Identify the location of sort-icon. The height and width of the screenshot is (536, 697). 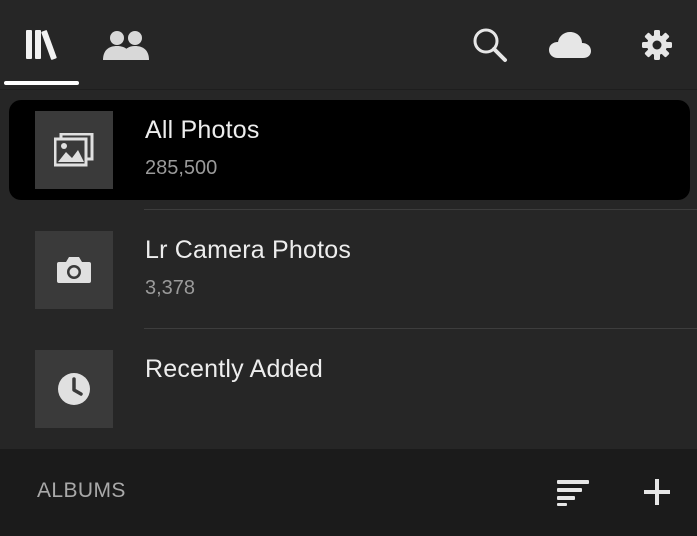
(573, 493).